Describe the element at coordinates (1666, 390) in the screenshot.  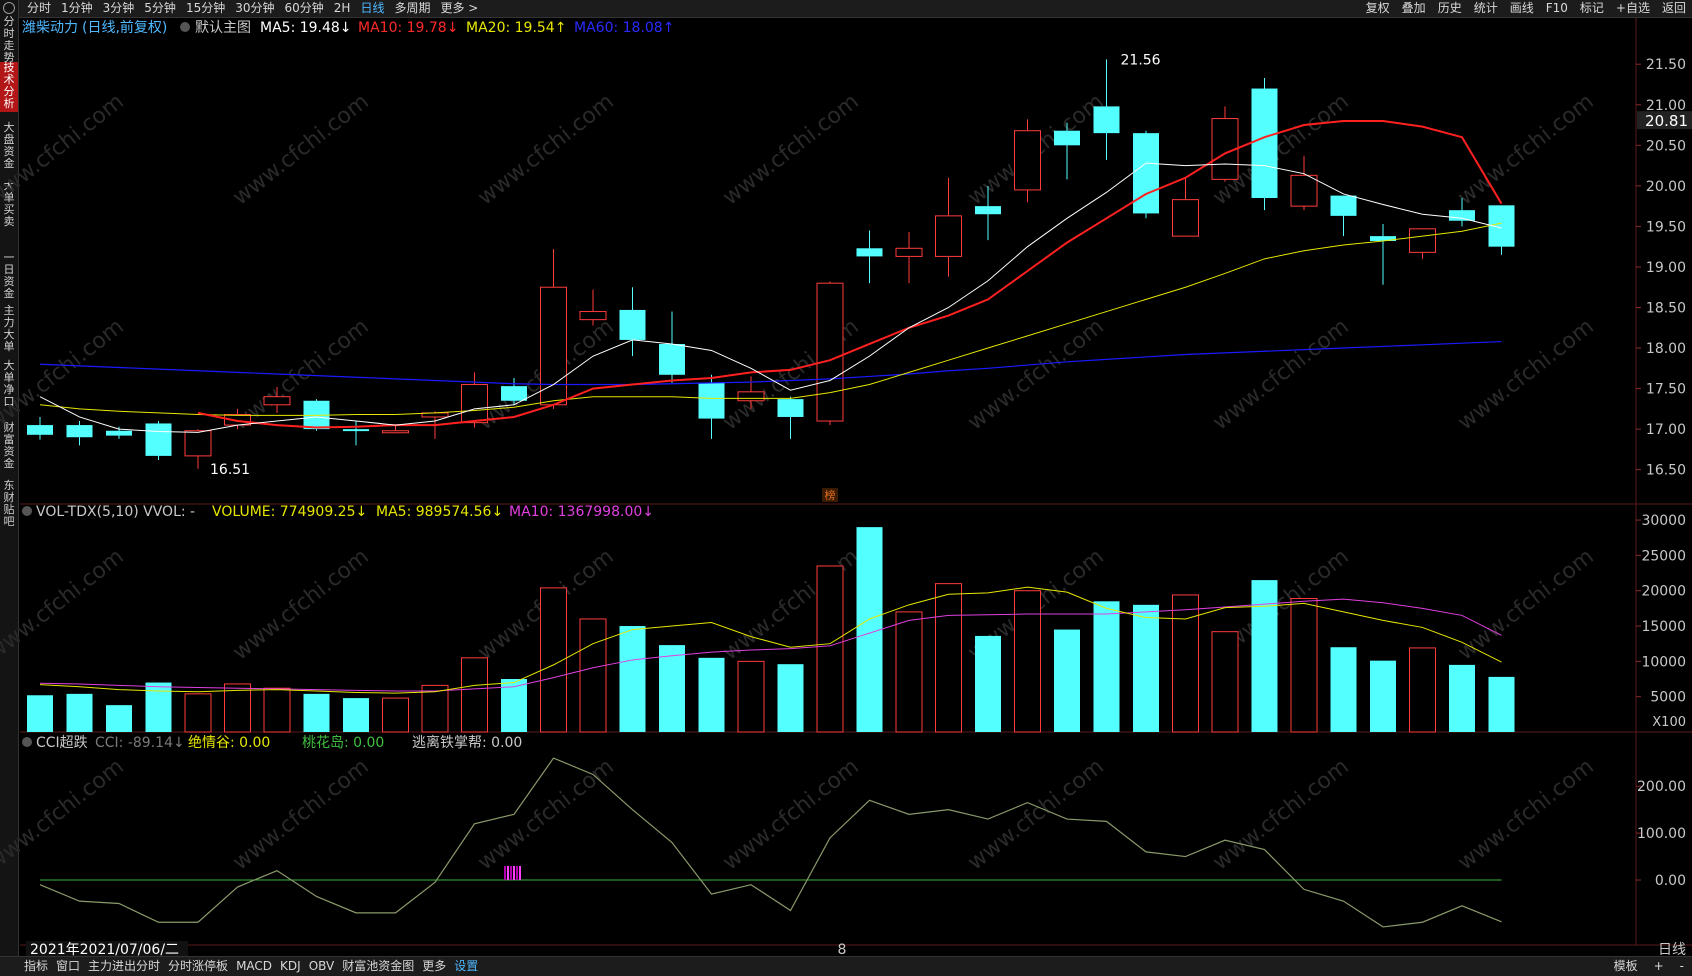
I see `price-tick-label: 17.50` at that location.